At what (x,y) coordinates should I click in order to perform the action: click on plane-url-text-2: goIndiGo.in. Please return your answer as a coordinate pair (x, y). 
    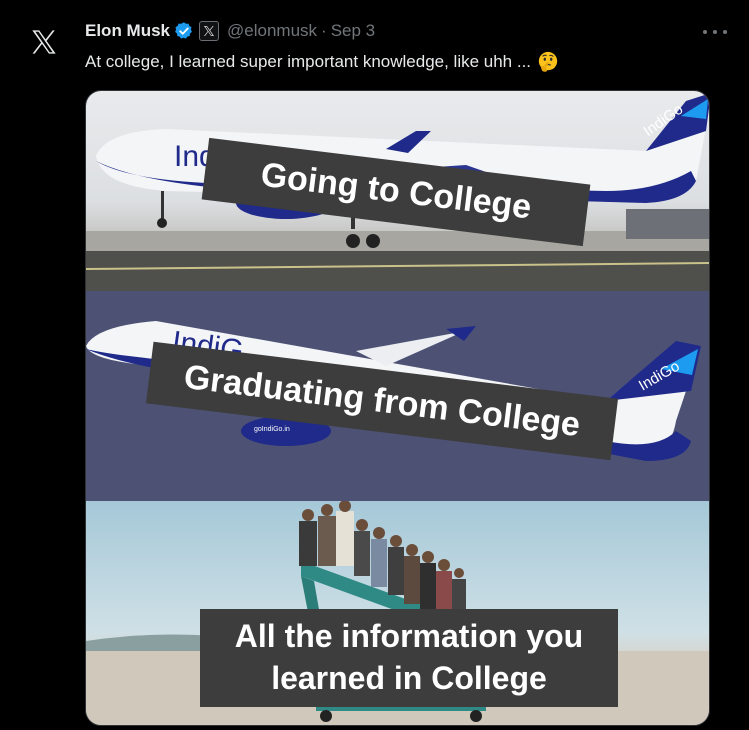
    Looking at the image, I should click on (272, 429).